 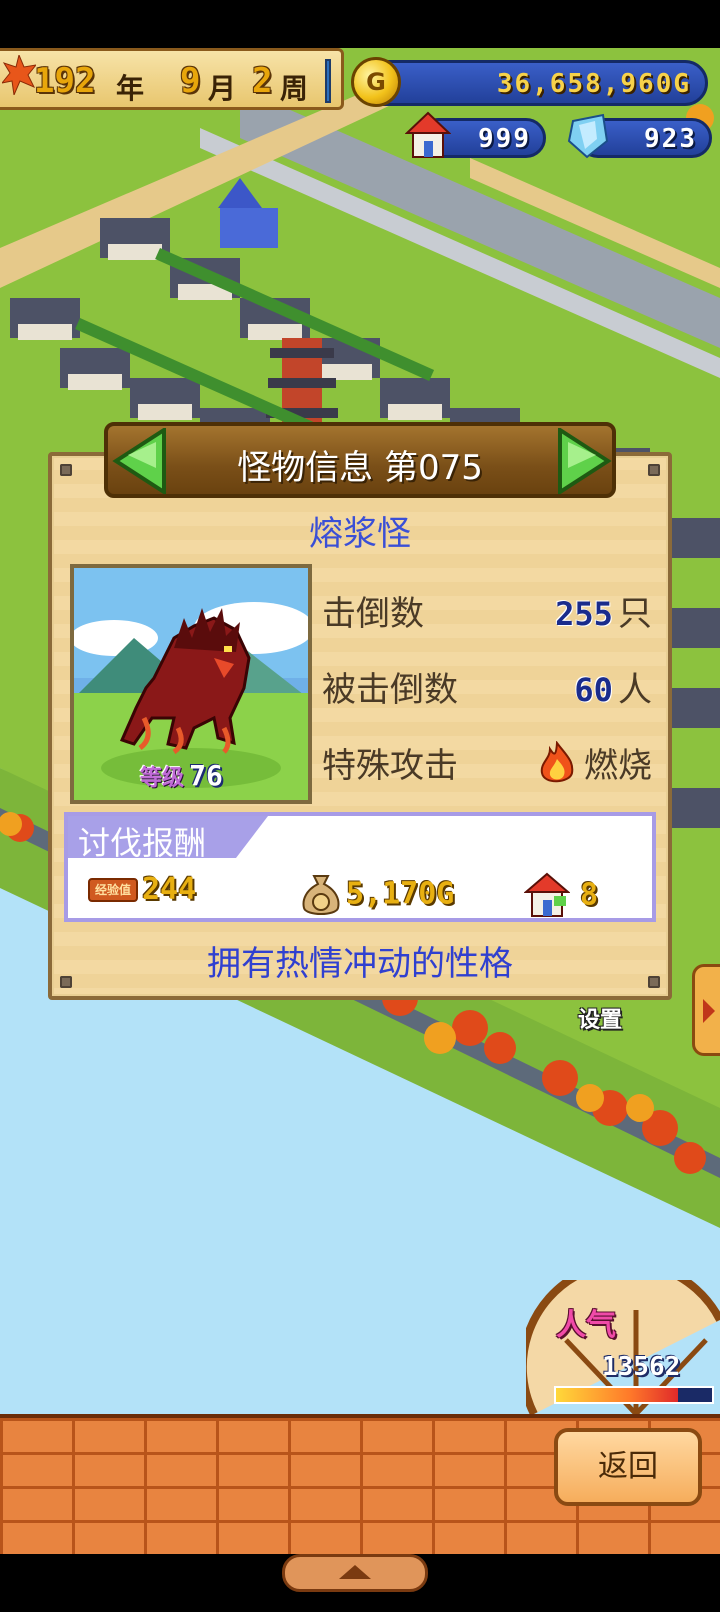 I want to click on kills-stat: 击倒数 255 只, so click(x=487, y=610).